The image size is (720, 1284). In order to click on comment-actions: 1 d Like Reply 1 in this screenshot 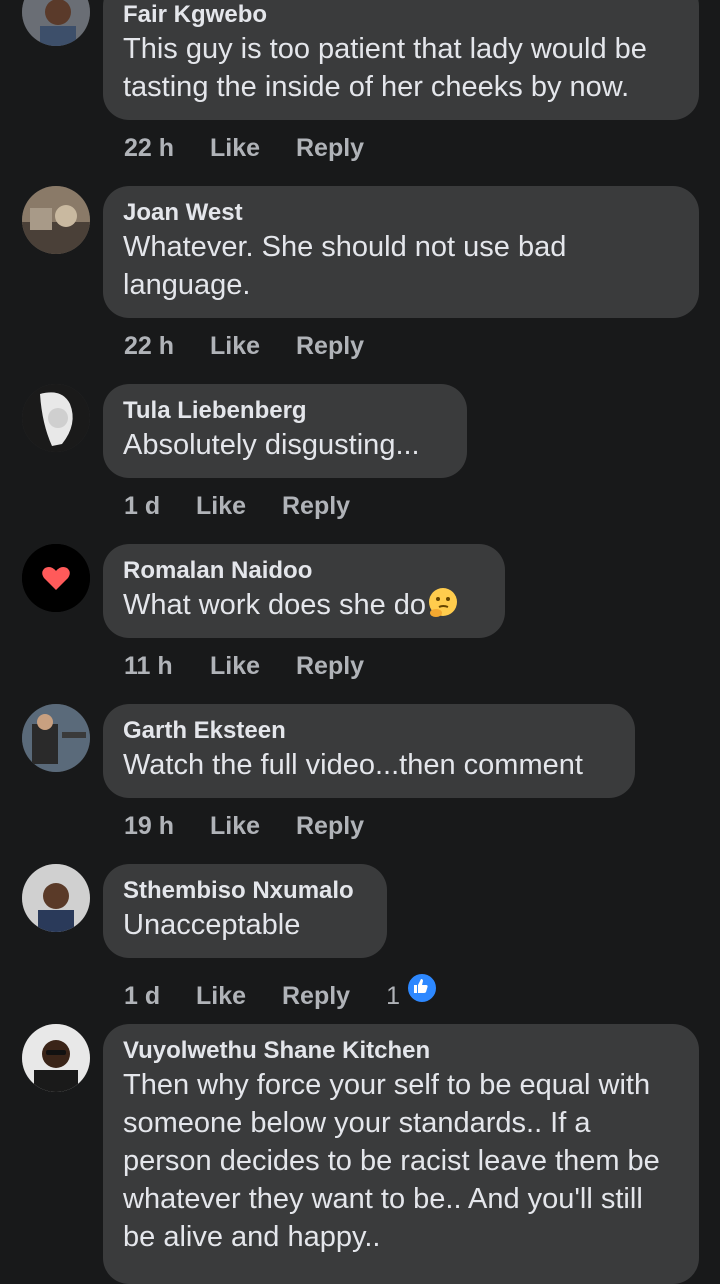, I will do `click(281, 991)`.